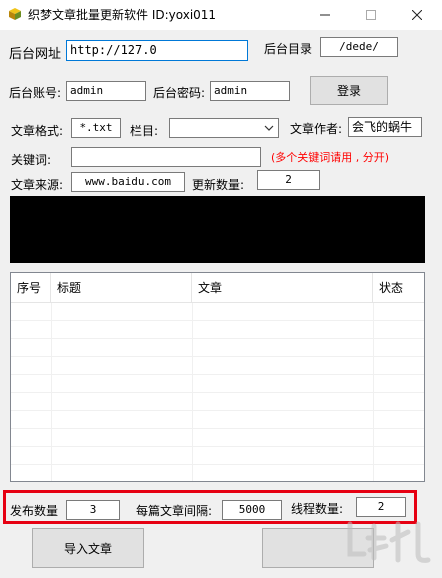  Describe the element at coordinates (166, 157) in the screenshot. I see `keywords-input` at that location.